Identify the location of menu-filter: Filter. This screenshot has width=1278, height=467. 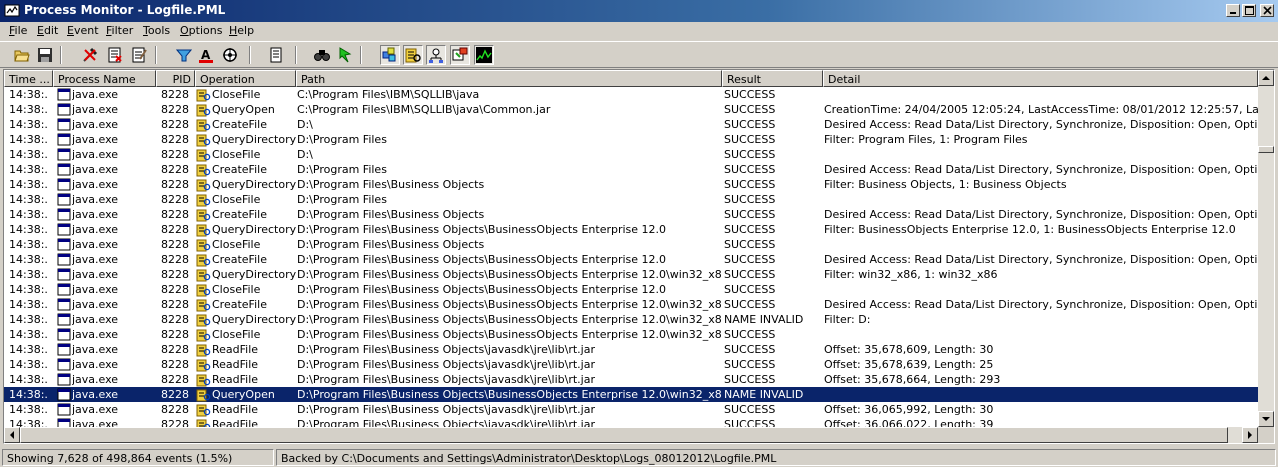
(119, 30).